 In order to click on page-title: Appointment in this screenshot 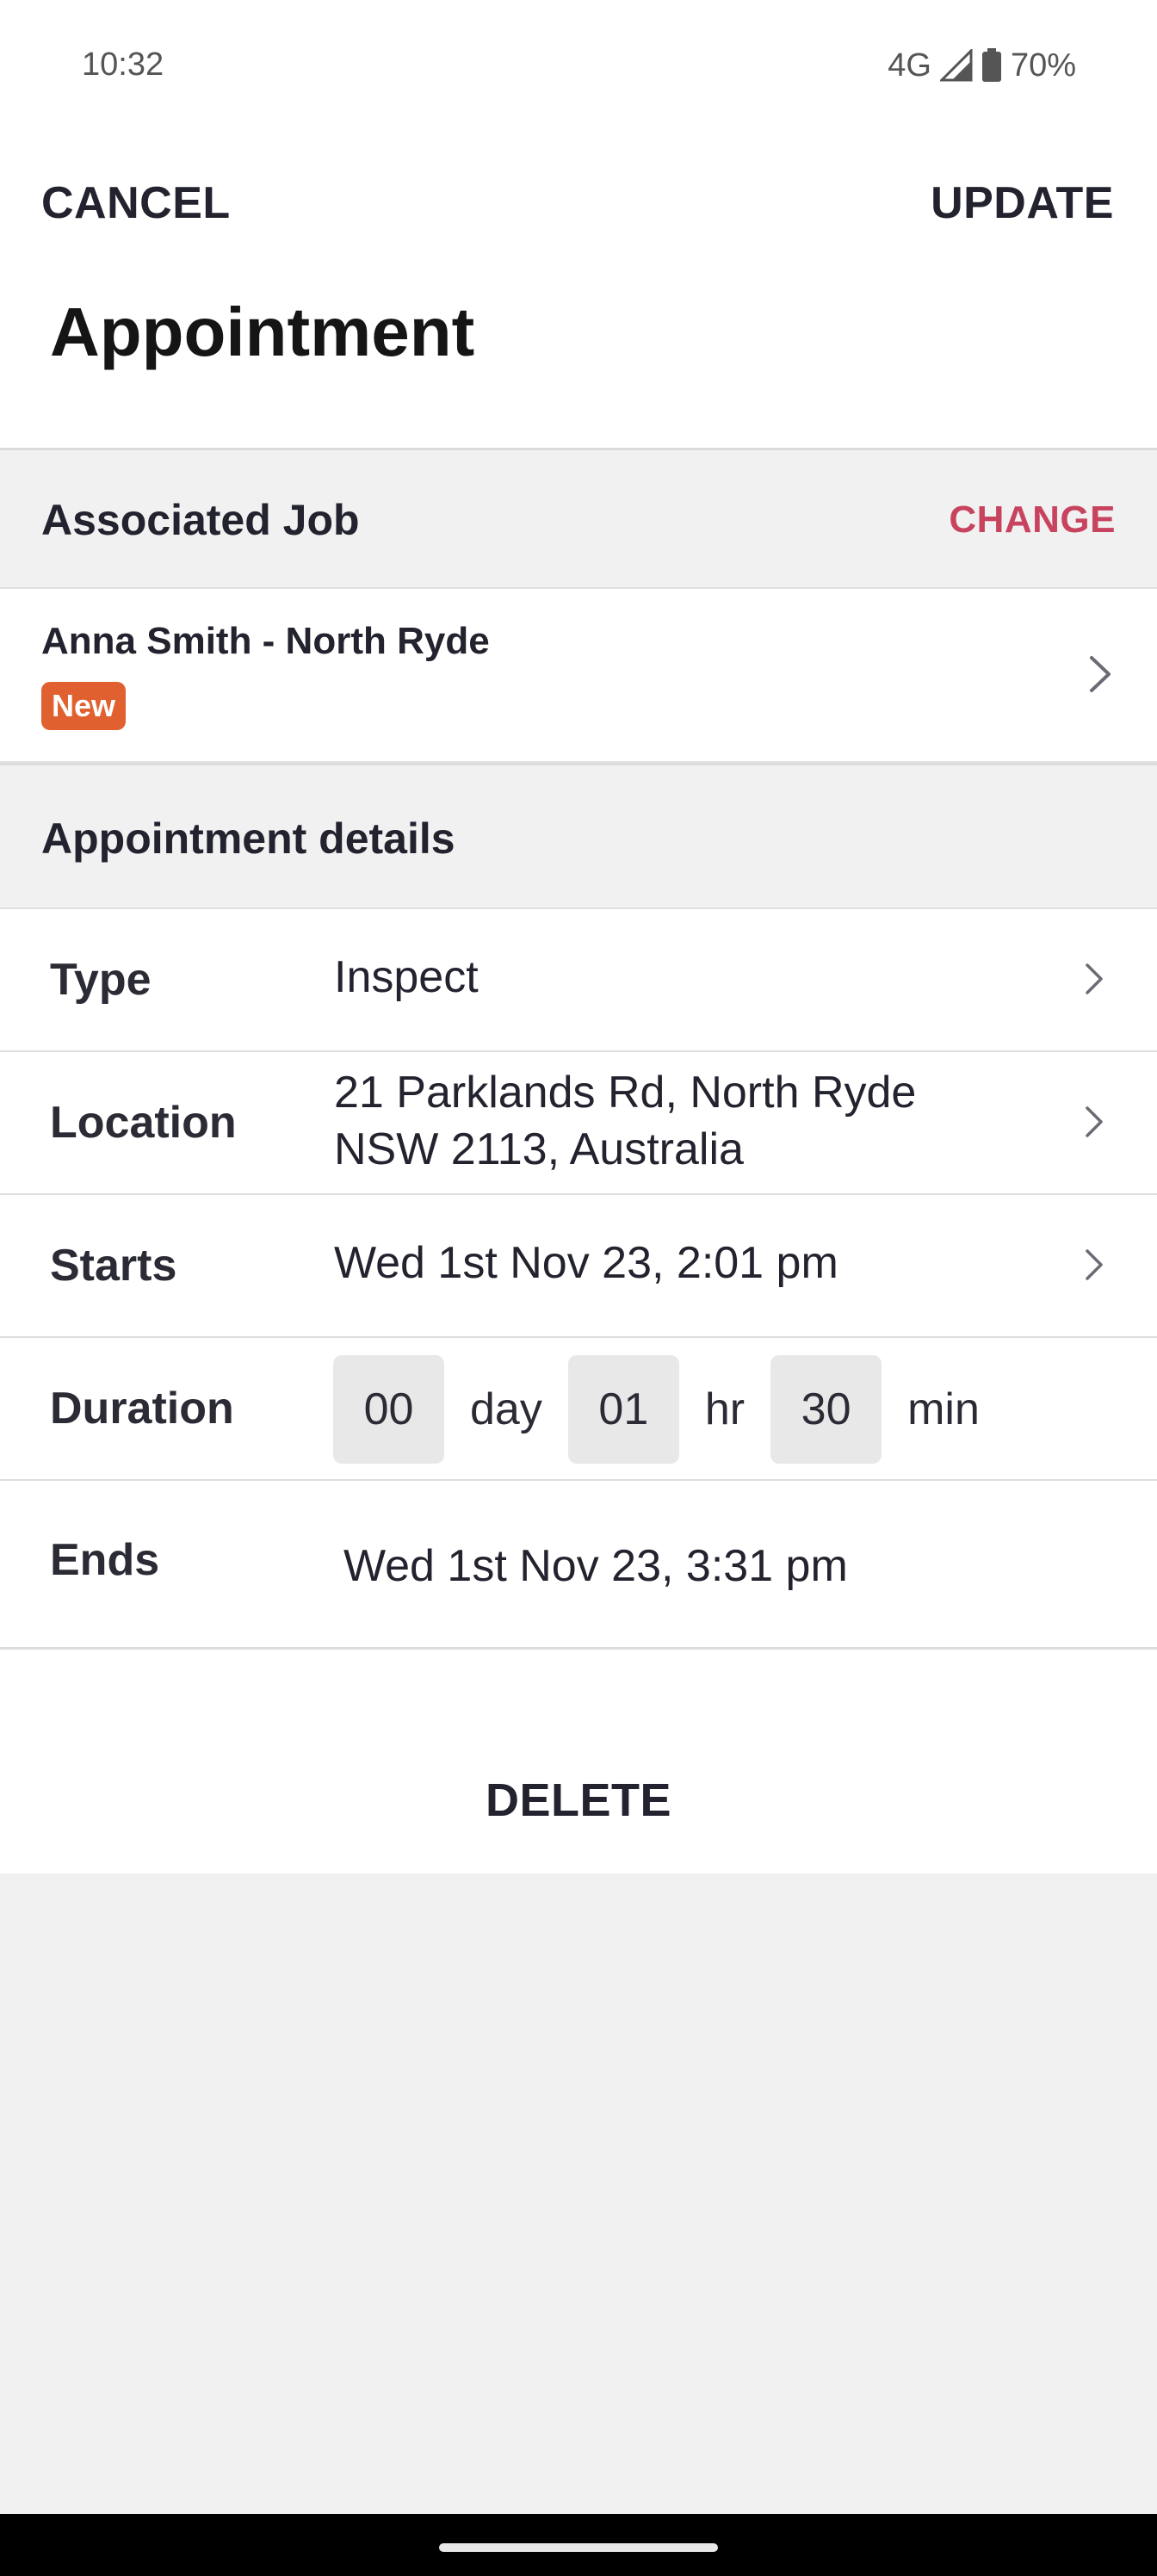, I will do `click(263, 332)`.